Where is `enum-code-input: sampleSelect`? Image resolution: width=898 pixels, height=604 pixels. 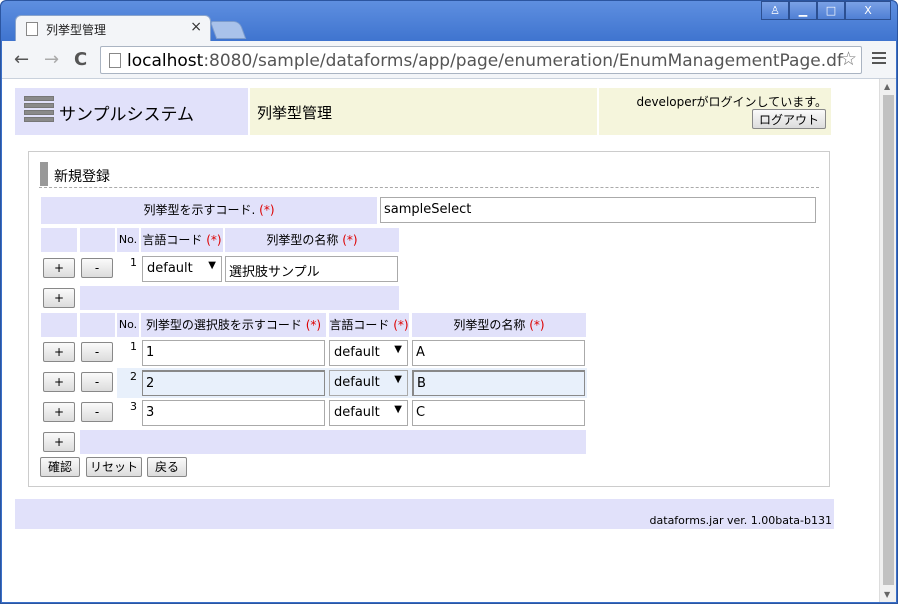
enum-code-input: sampleSelect is located at coordinates (598, 210).